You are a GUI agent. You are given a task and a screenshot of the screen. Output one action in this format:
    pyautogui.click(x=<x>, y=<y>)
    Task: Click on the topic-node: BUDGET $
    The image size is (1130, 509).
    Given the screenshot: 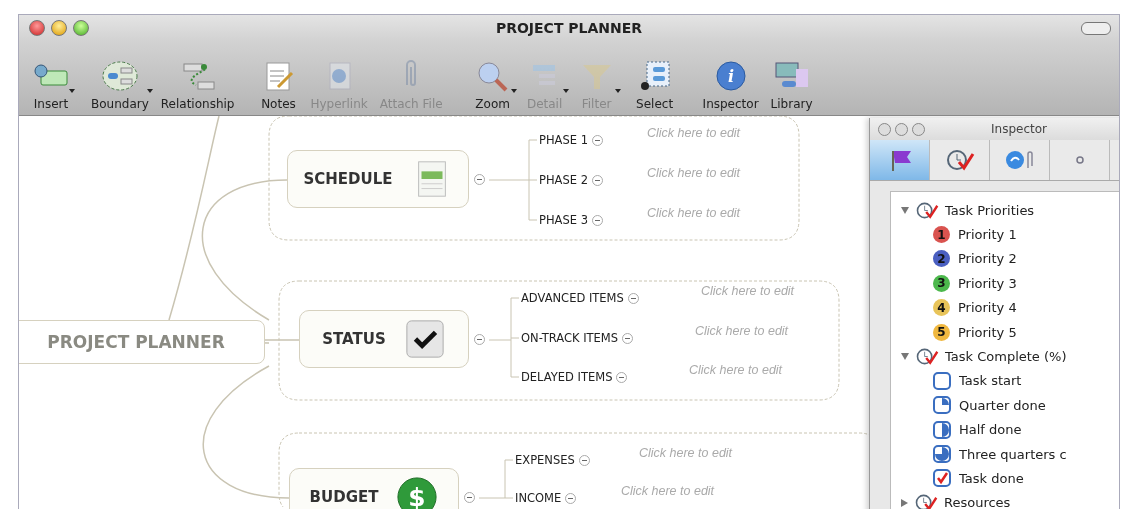 What is the action you would take?
    pyautogui.click(x=374, y=488)
    